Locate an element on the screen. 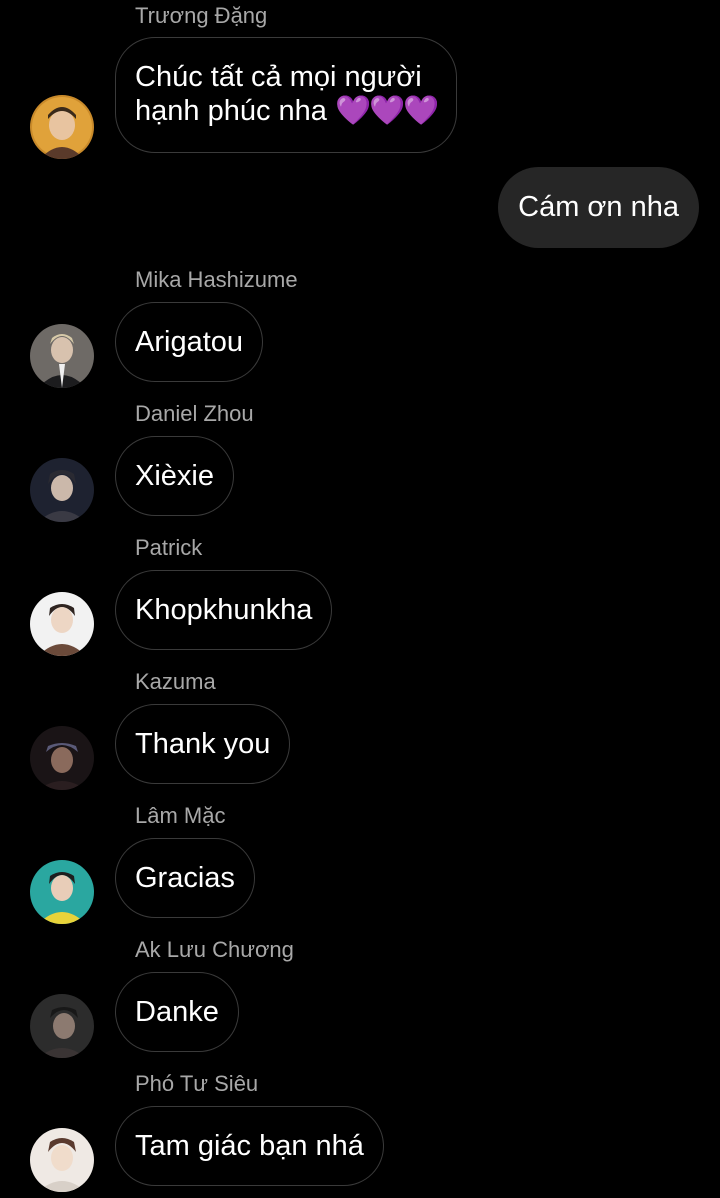 The image size is (720, 1198). sender-name: Trương Đặng is located at coordinates (201, 15).